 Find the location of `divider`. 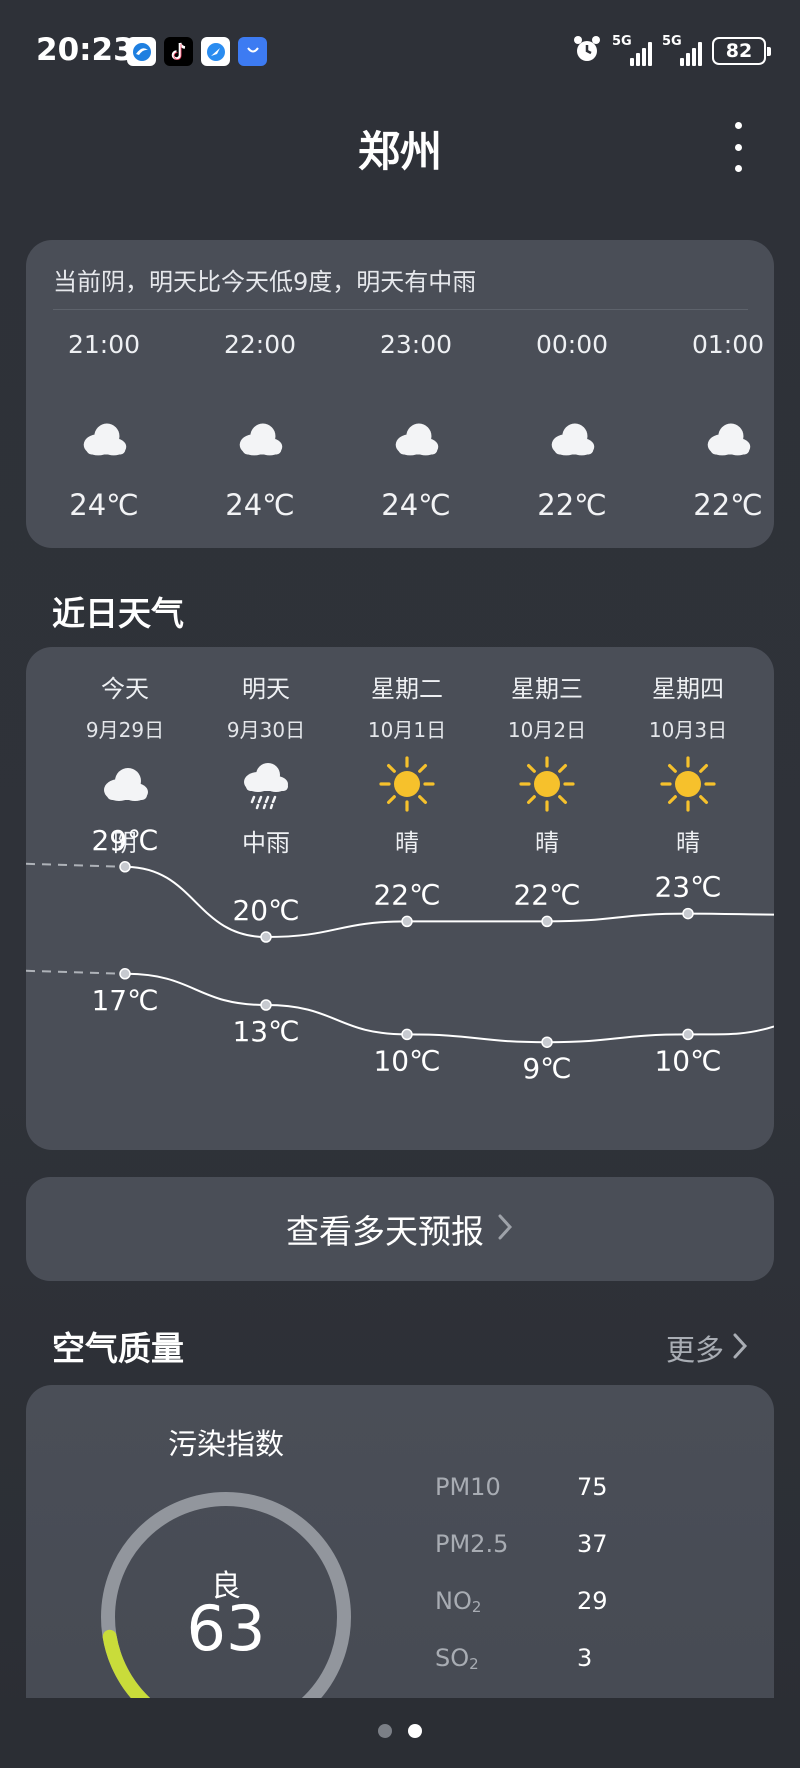

divider is located at coordinates (400, 309).